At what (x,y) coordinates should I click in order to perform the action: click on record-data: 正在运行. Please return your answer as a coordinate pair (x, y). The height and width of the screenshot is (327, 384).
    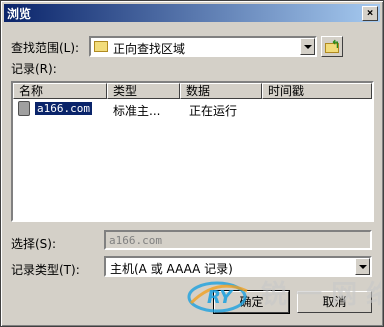
    Looking at the image, I should click on (213, 111).